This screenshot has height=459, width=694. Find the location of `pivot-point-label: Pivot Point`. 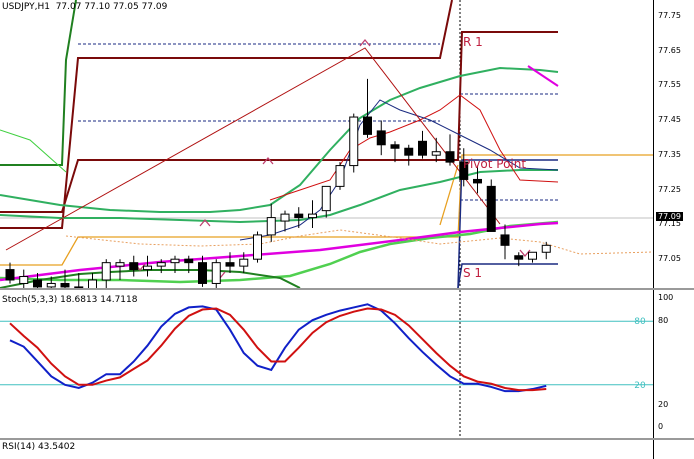

pivot-point-label: Pivot Point is located at coordinates (494, 164).